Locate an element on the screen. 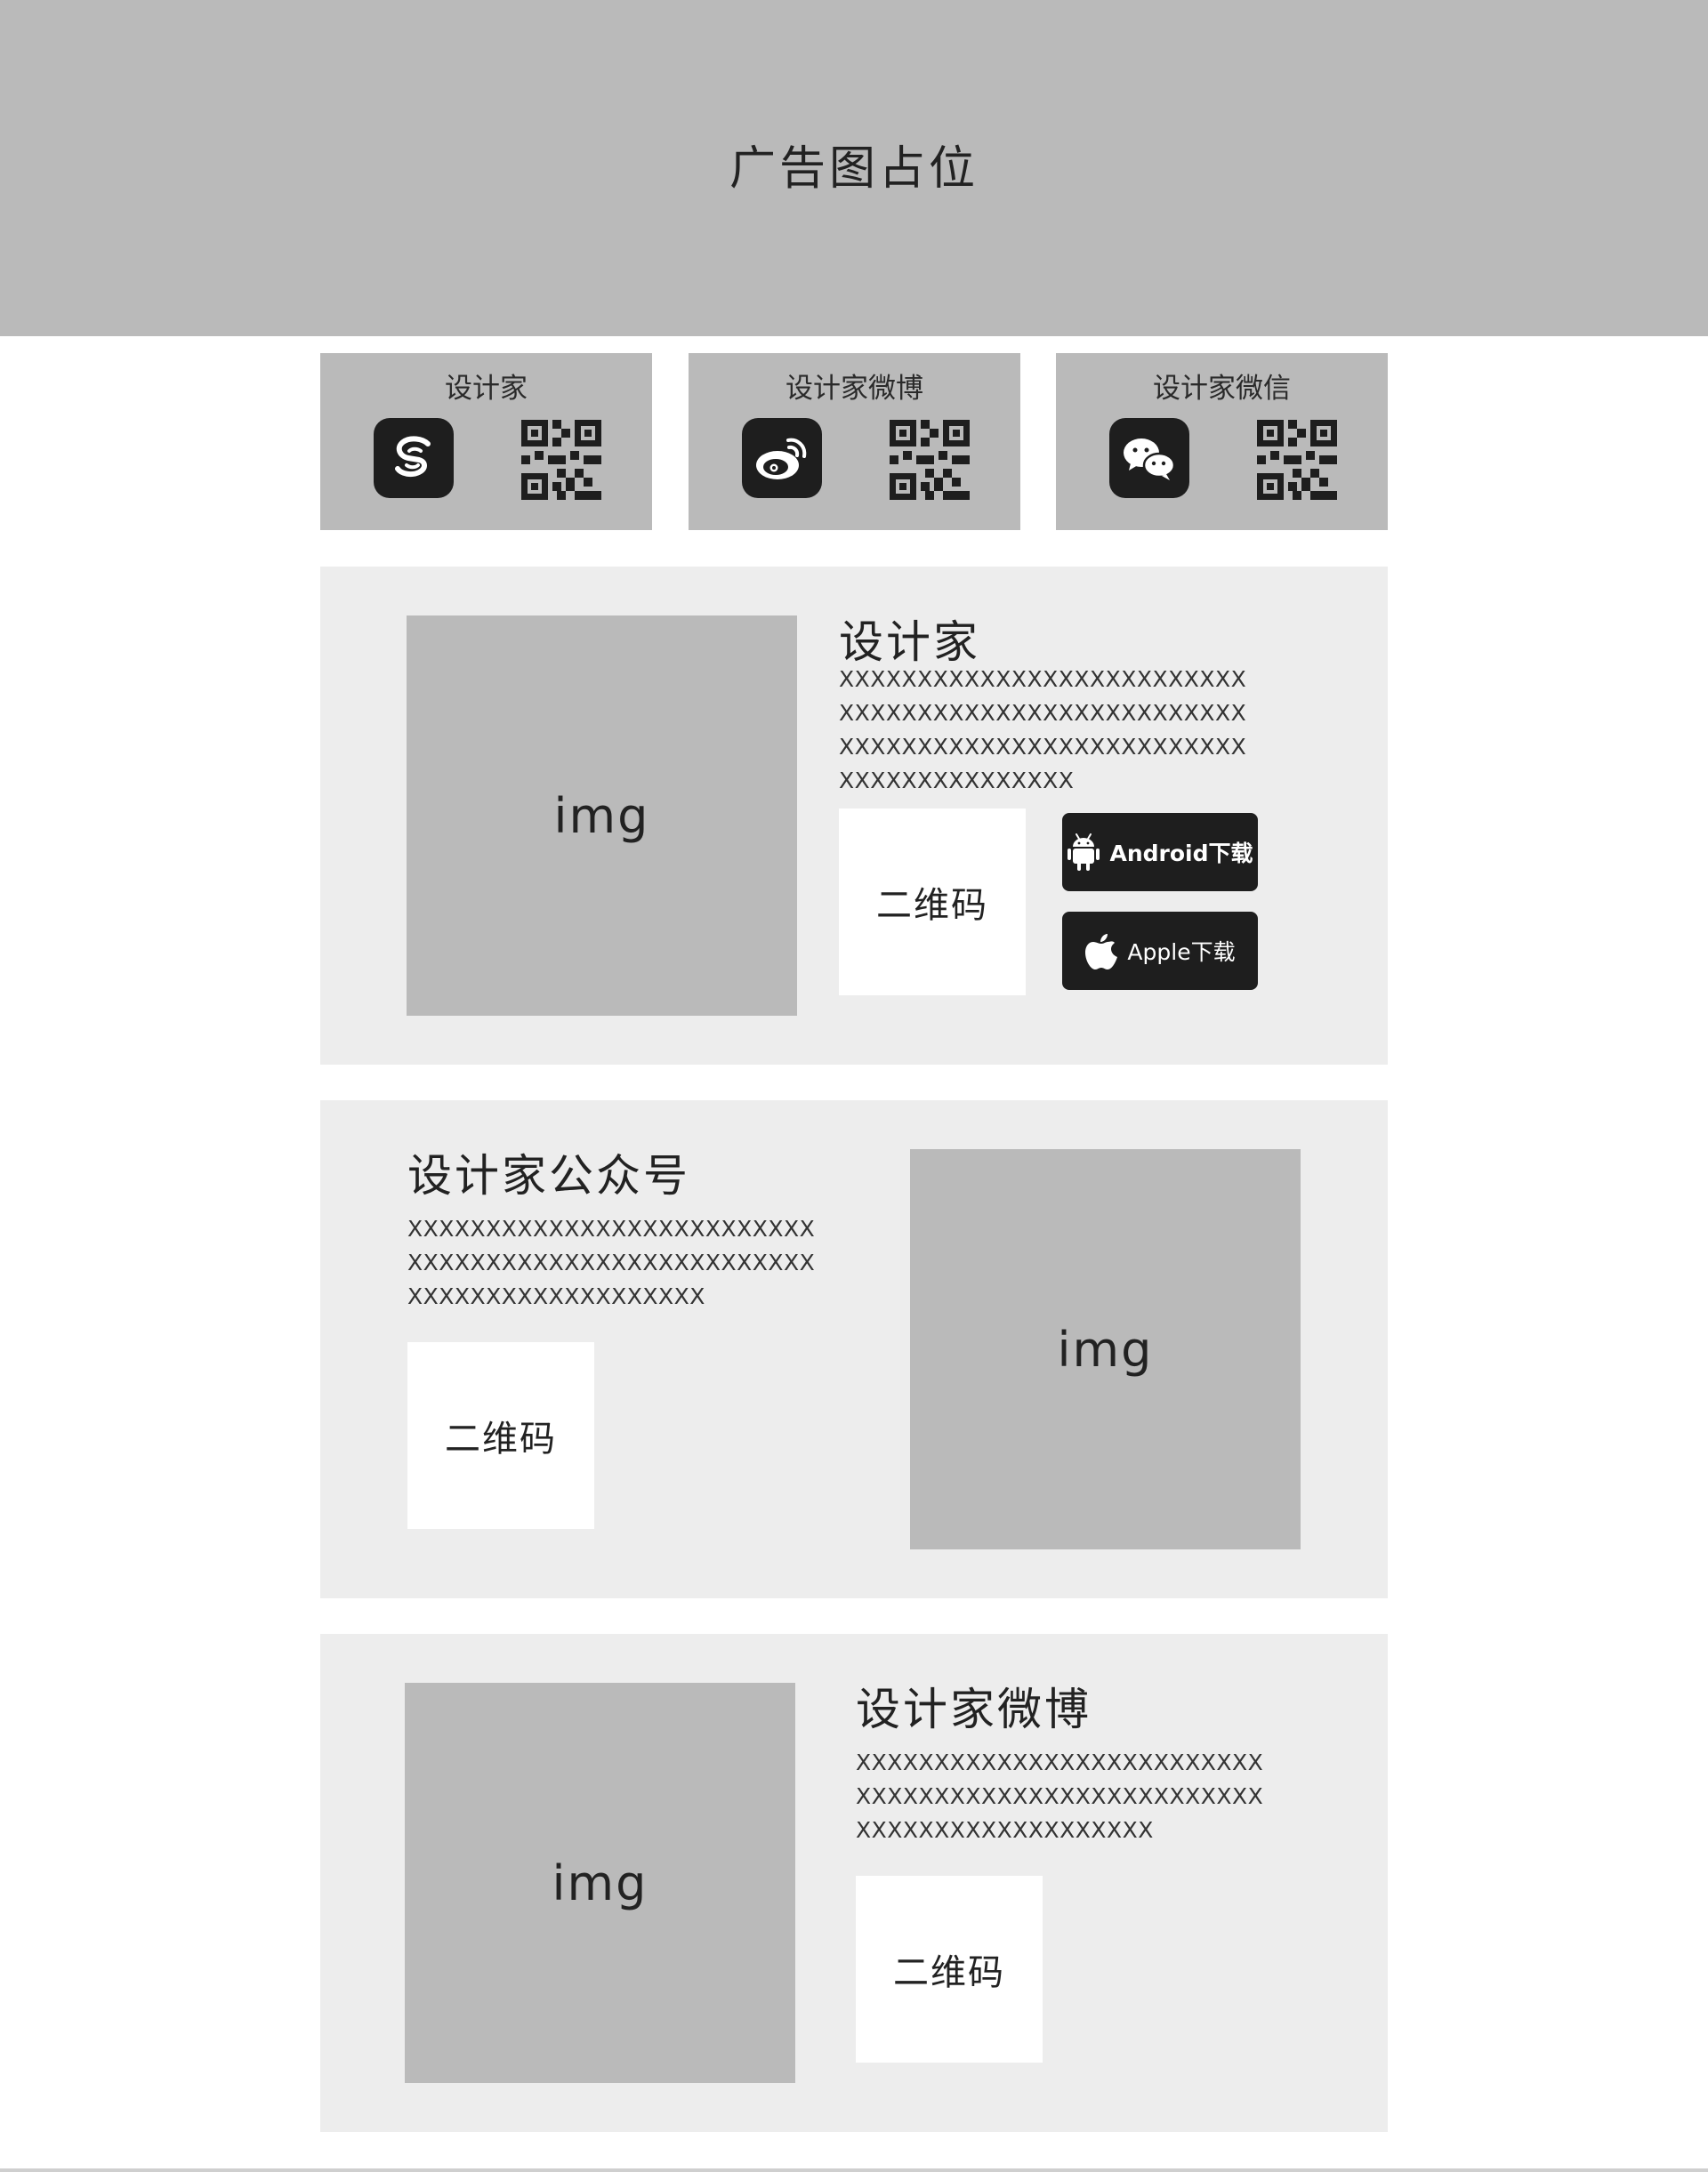 The image size is (1708, 2172). apple-icon is located at coordinates (1101, 952).